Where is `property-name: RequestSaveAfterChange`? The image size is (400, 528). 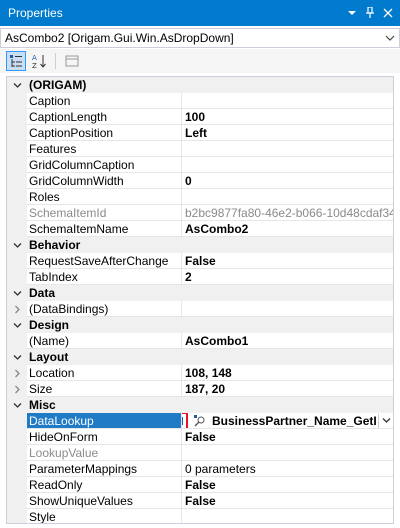 property-name: RequestSaveAfterChange is located at coordinates (104, 261).